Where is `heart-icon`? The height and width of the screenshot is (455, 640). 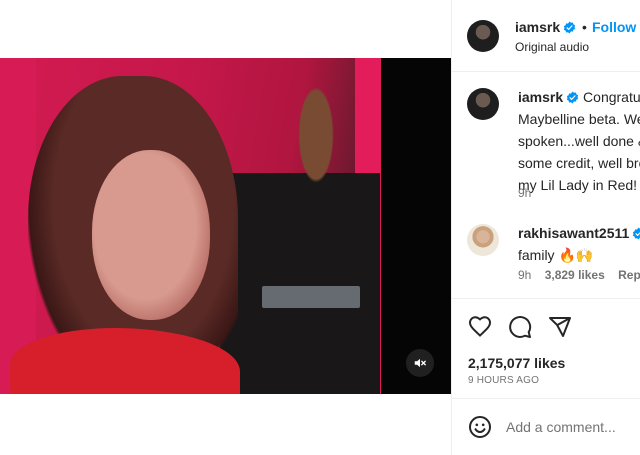
heart-icon is located at coordinates (480, 327).